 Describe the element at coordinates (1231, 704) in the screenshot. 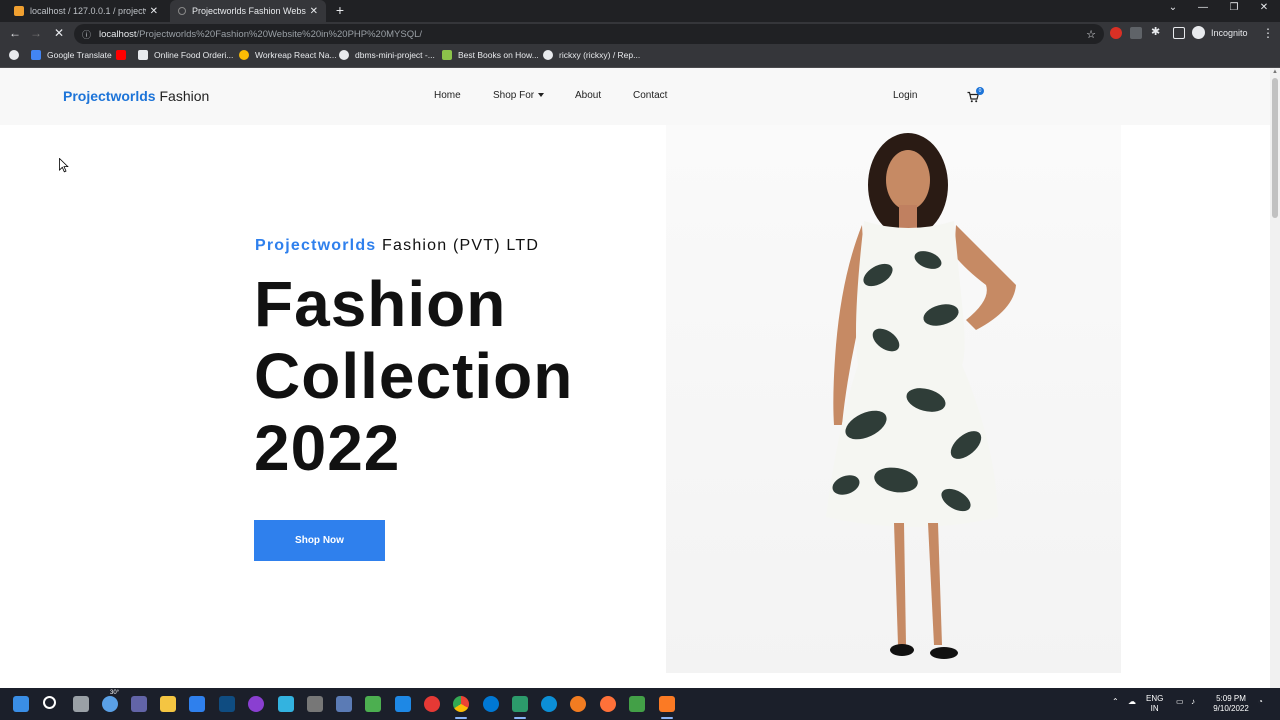

I see `clock: 5:09 PM 9/10/2022` at that location.